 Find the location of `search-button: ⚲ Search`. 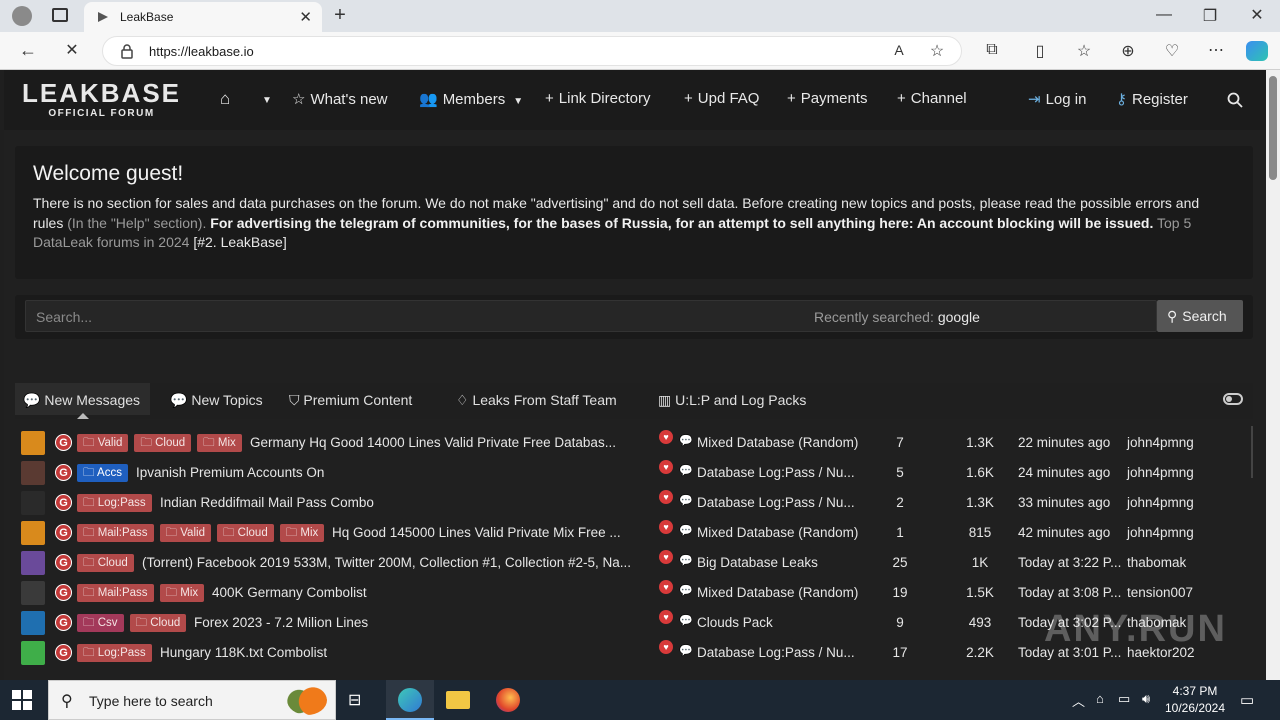

search-button: ⚲ Search is located at coordinates (1200, 316).